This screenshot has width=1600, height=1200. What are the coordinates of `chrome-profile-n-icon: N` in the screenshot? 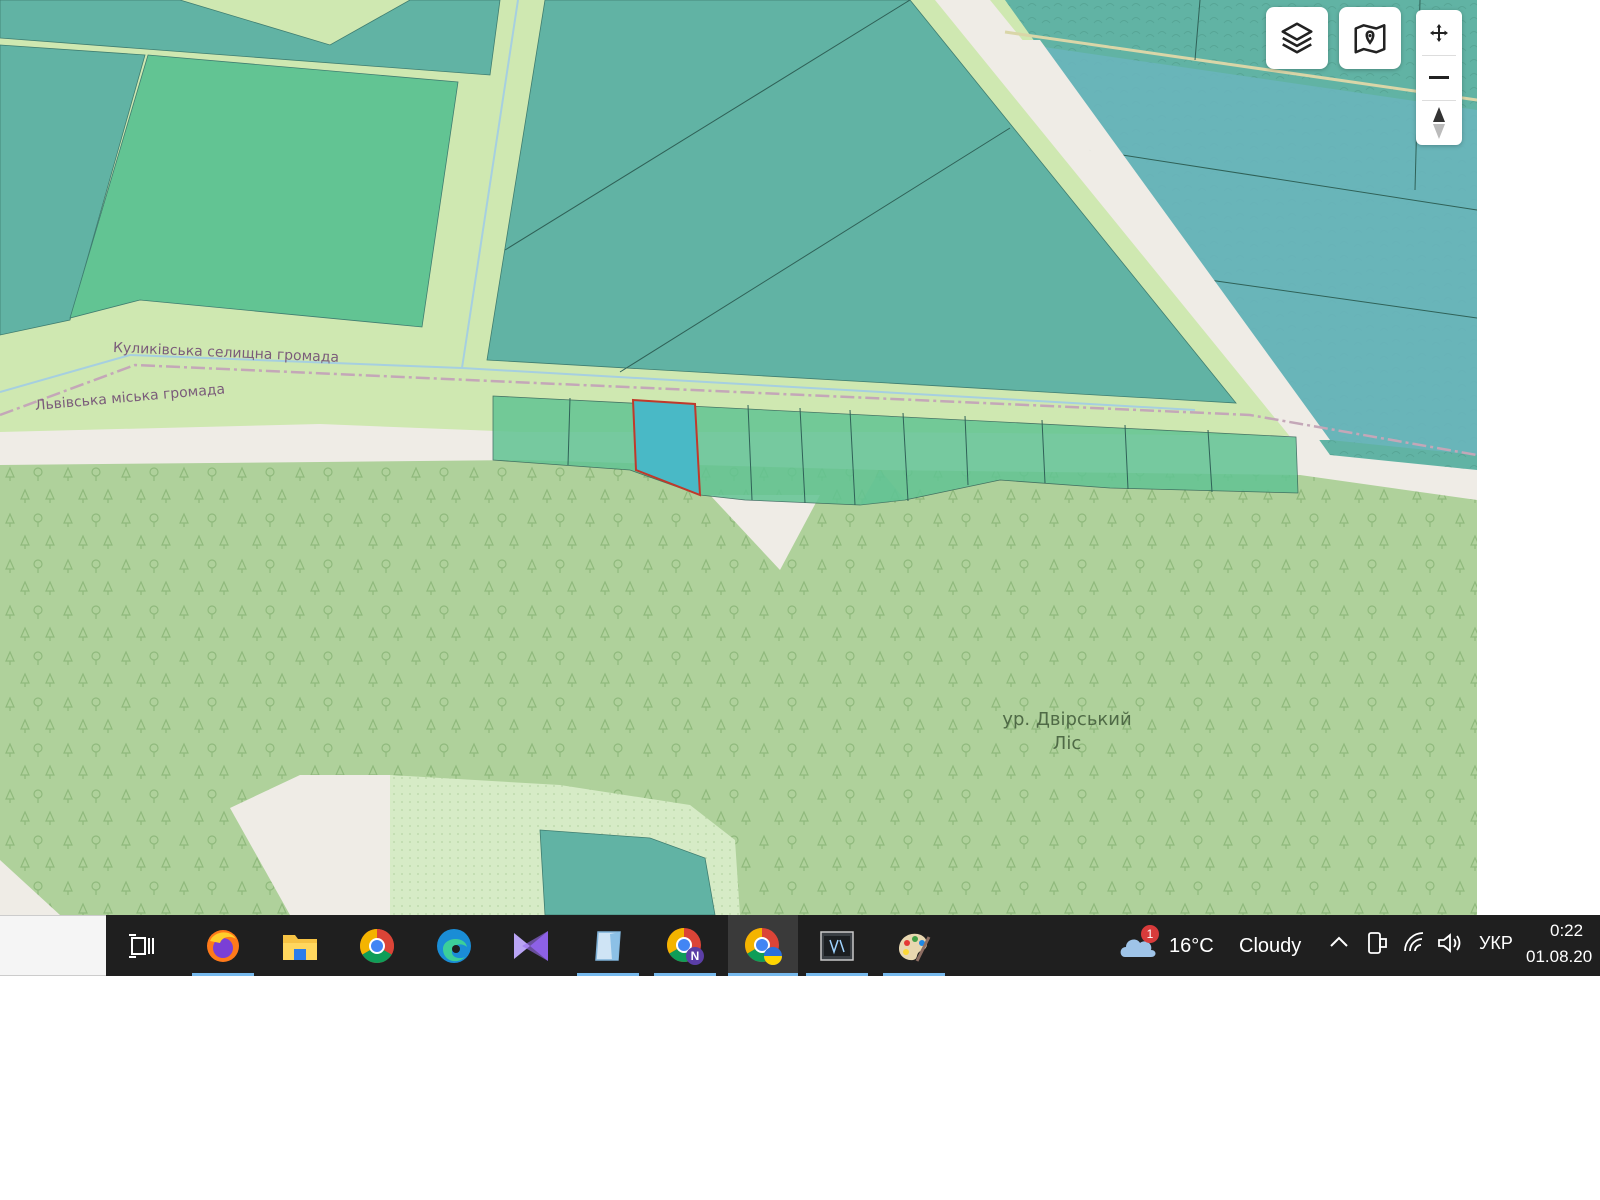 It's located at (685, 946).